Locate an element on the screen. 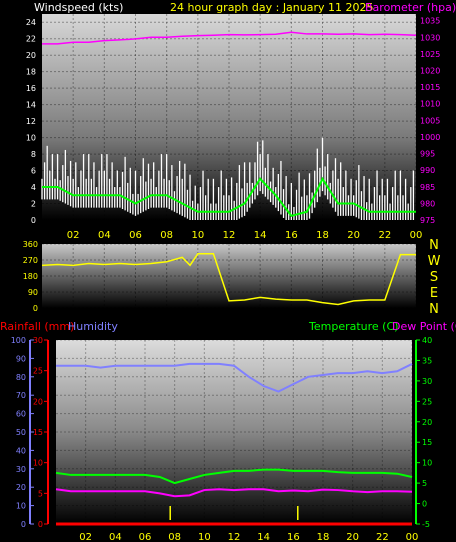 The image size is (456, 542). barometer-tick-label: 1035 is located at coordinates (430, 21).